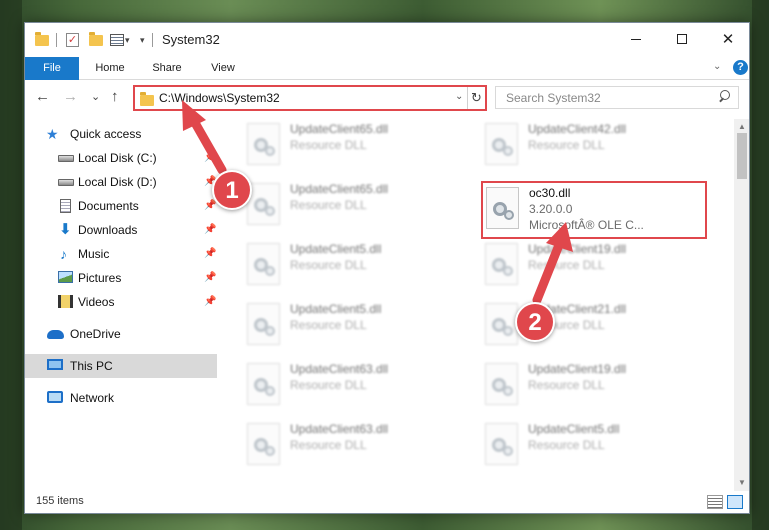 The width and height of the screenshot is (769, 530). Describe the element at coordinates (95, 334) in the screenshot. I see `sidebar-item-label: OneDrive` at that location.